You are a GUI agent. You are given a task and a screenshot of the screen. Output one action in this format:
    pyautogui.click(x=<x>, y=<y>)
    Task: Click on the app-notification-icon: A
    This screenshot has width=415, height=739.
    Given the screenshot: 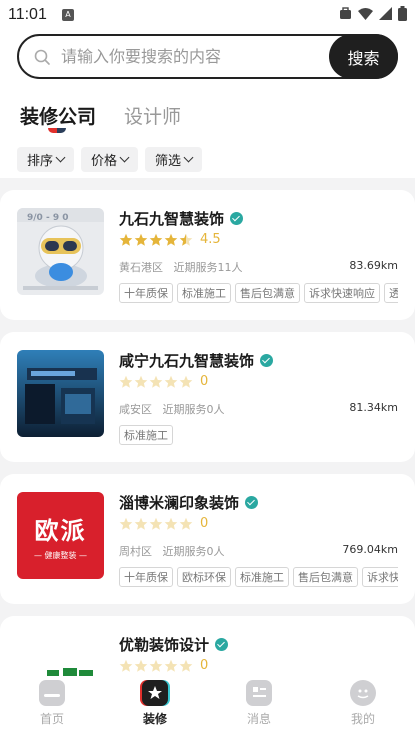 What is the action you would take?
    pyautogui.click(x=68, y=15)
    